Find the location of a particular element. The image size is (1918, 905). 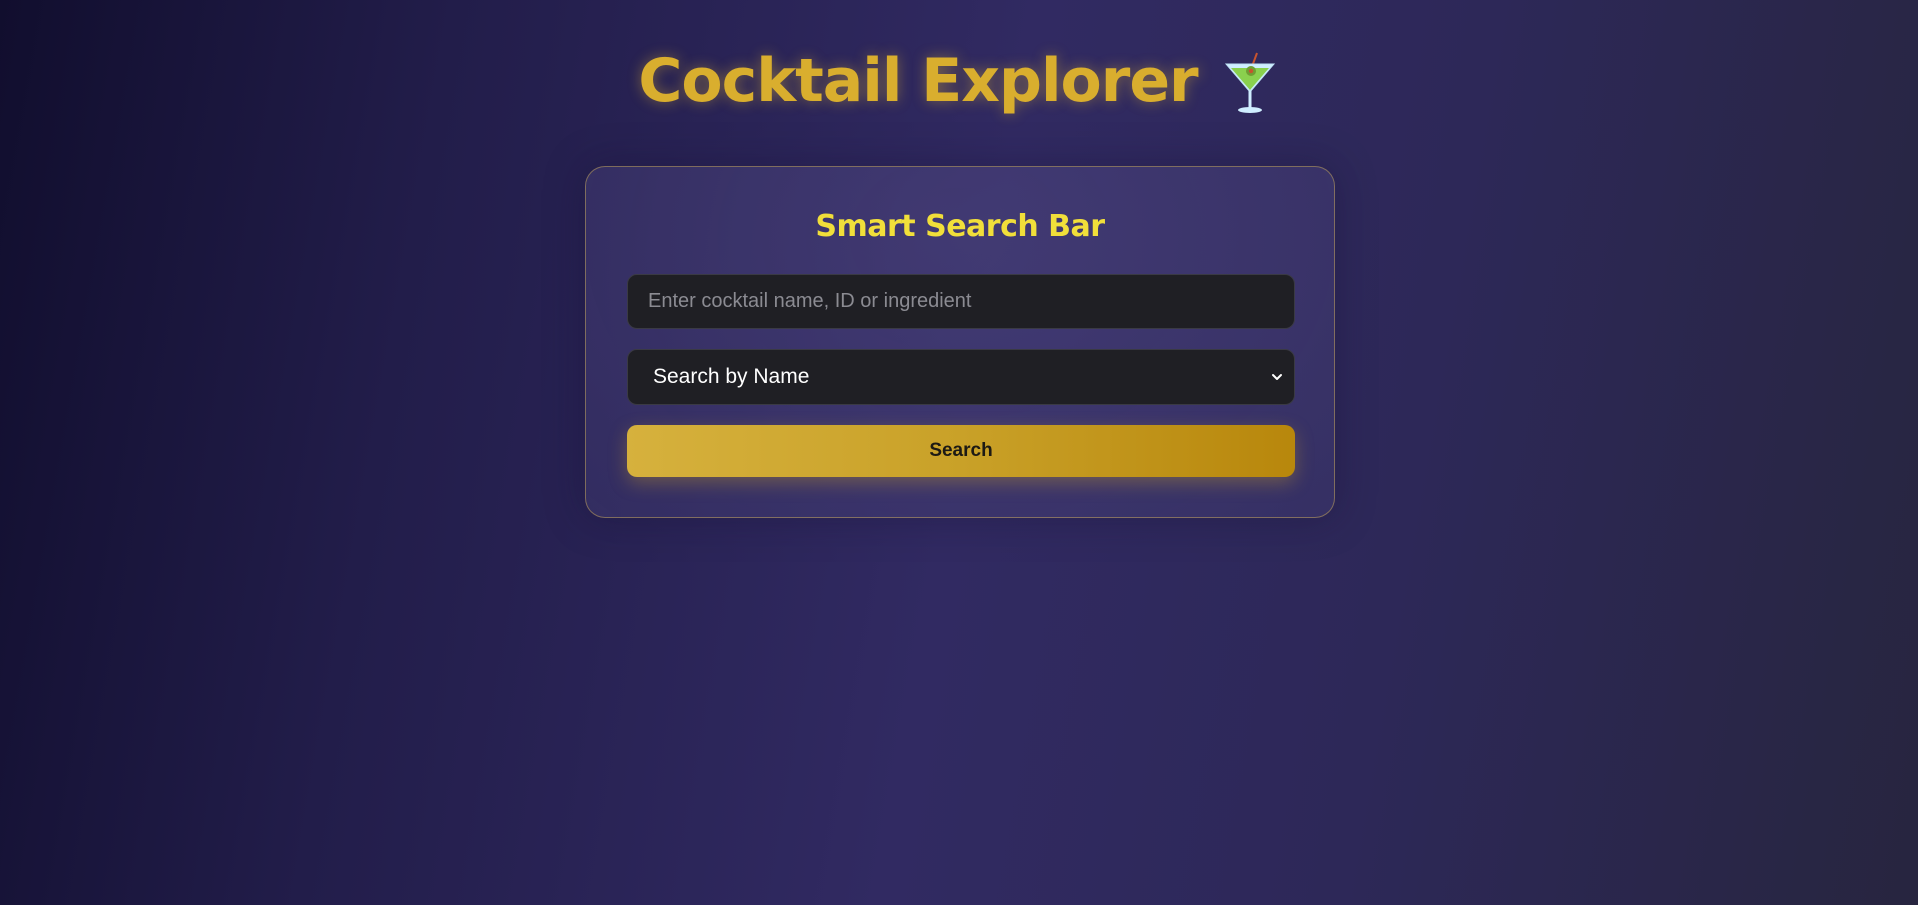

card-heading: Smart Search Bar is located at coordinates (960, 226).